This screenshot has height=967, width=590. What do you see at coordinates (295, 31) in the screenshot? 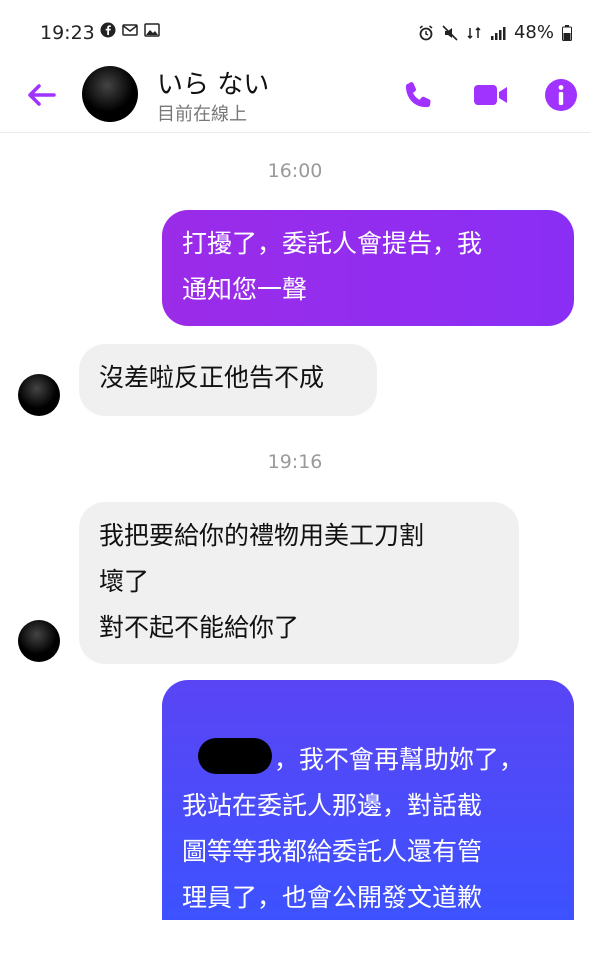
I see `status-bar: 19:23 48%` at bounding box center [295, 31].